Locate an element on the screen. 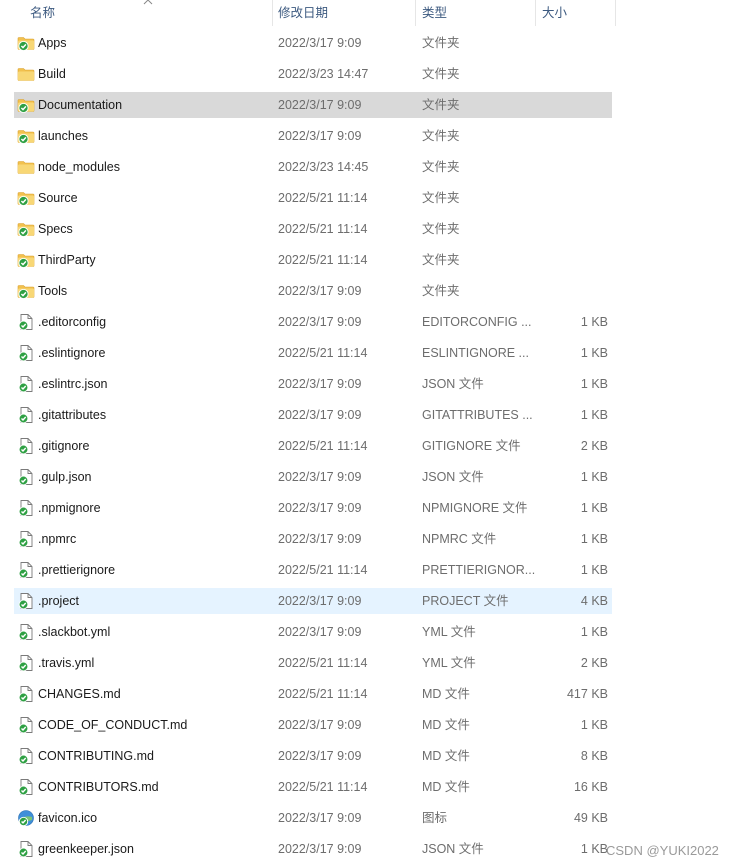  column-header-date: 修改日期 is located at coordinates (303, 13).